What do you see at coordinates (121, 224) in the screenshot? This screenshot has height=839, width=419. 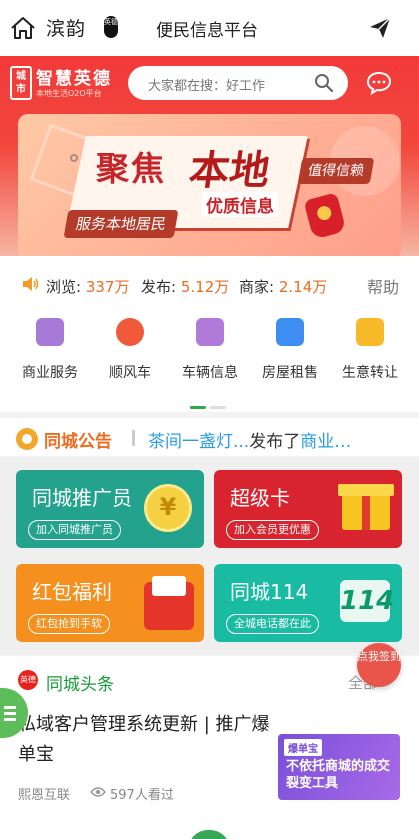 I see `banner-pill: 服务本地居民` at bounding box center [121, 224].